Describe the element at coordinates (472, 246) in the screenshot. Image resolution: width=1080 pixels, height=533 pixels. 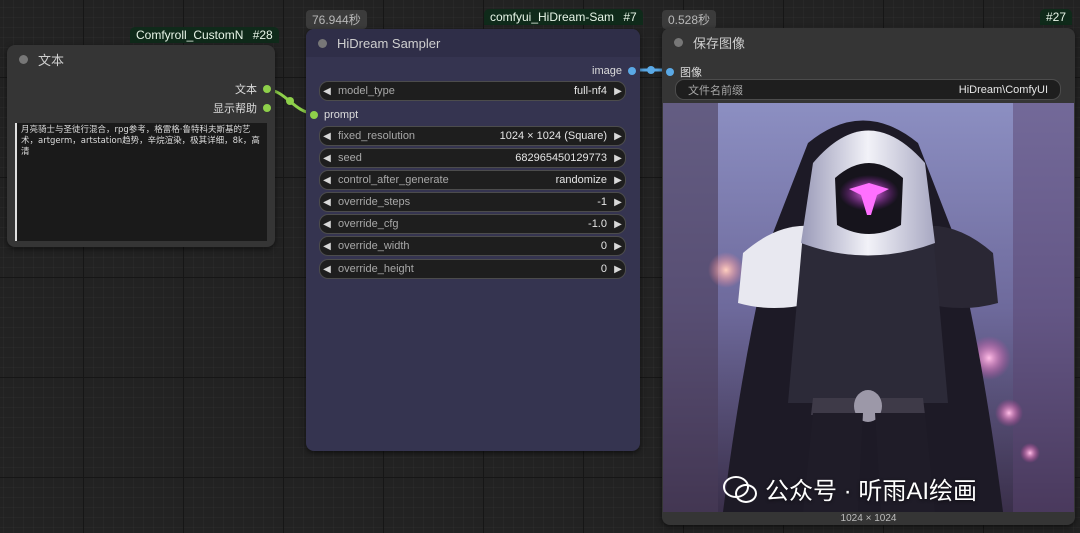
I see `widget-override-width: ◀ override_width 0 ▶` at that location.